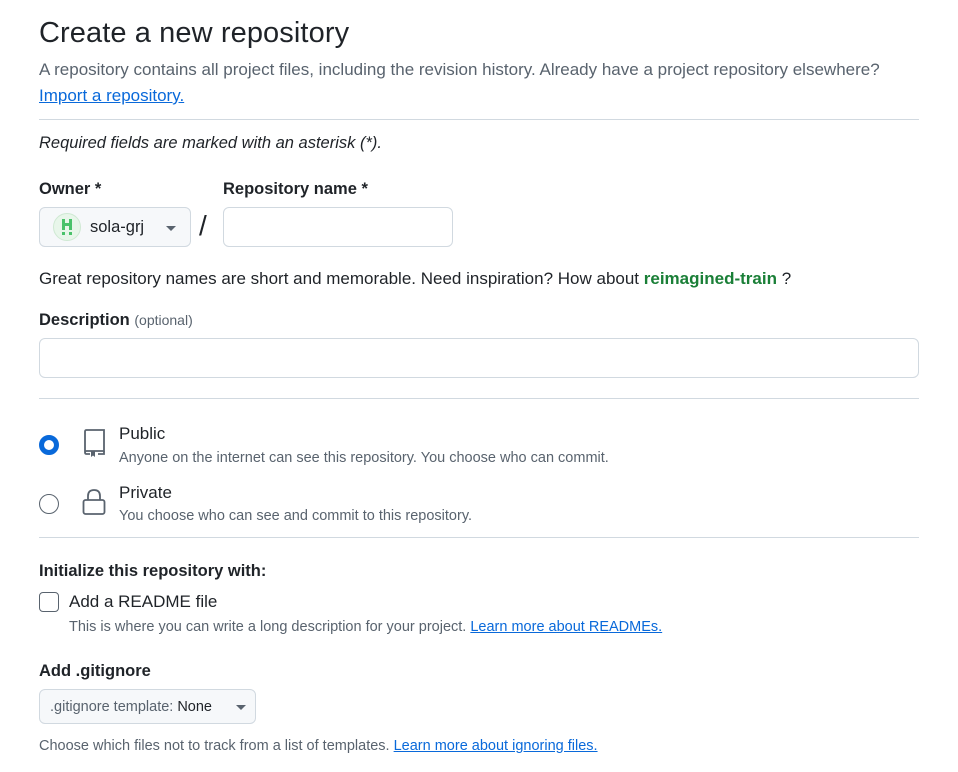  What do you see at coordinates (338, 227) in the screenshot?
I see `repository-name-input` at bounding box center [338, 227].